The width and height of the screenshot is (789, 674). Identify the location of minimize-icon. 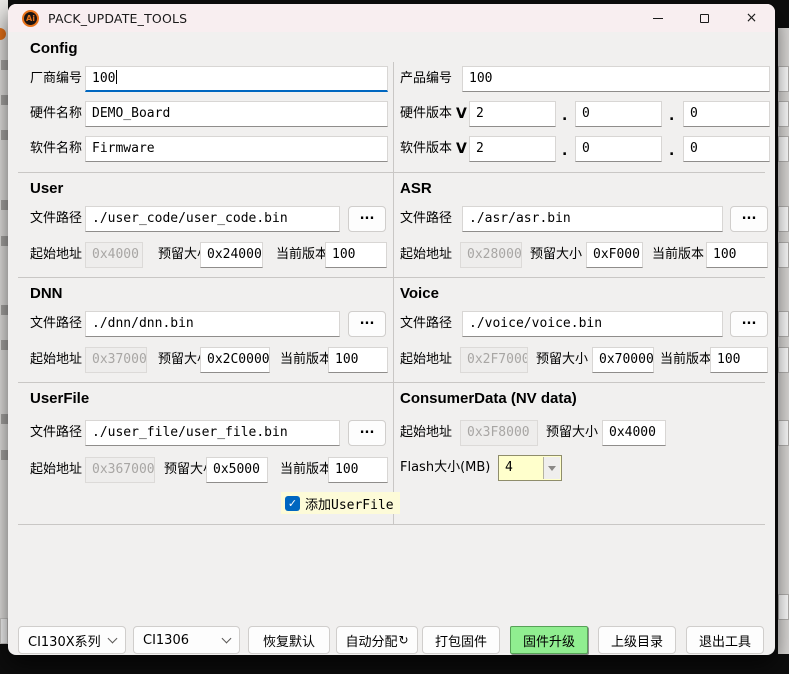
(657, 18).